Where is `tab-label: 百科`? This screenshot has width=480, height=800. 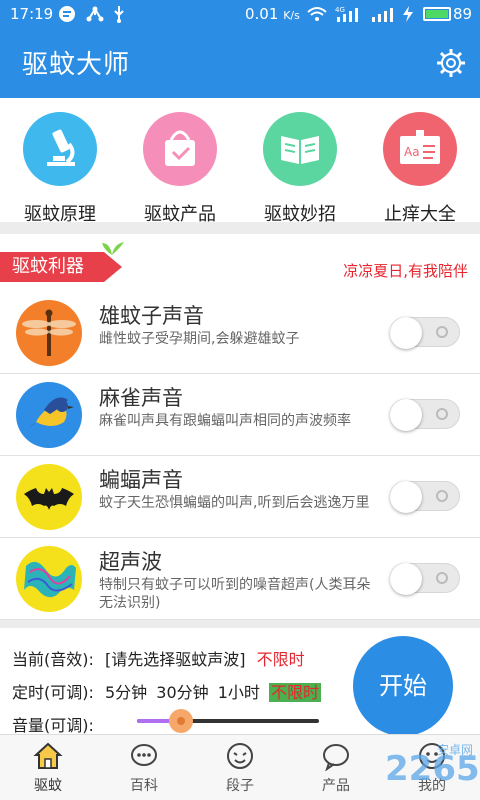 tab-label: 百科 is located at coordinates (144, 786).